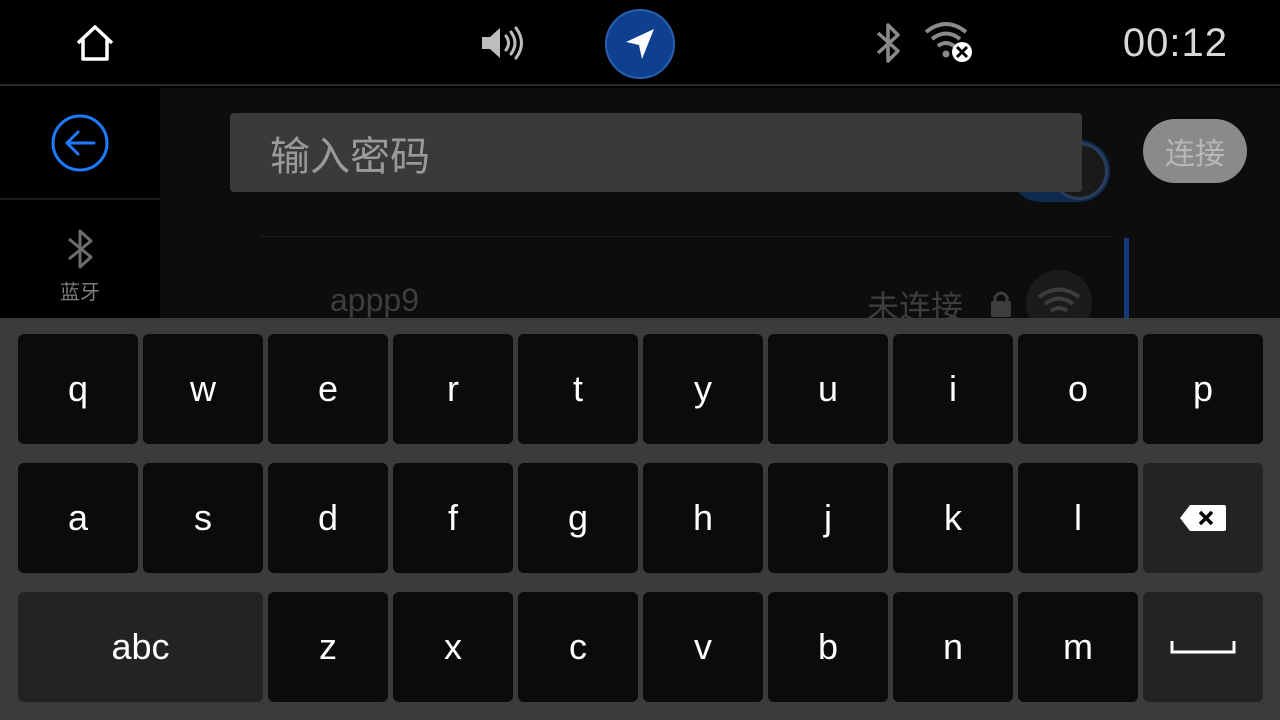  I want to click on key-e: e, so click(328, 389).